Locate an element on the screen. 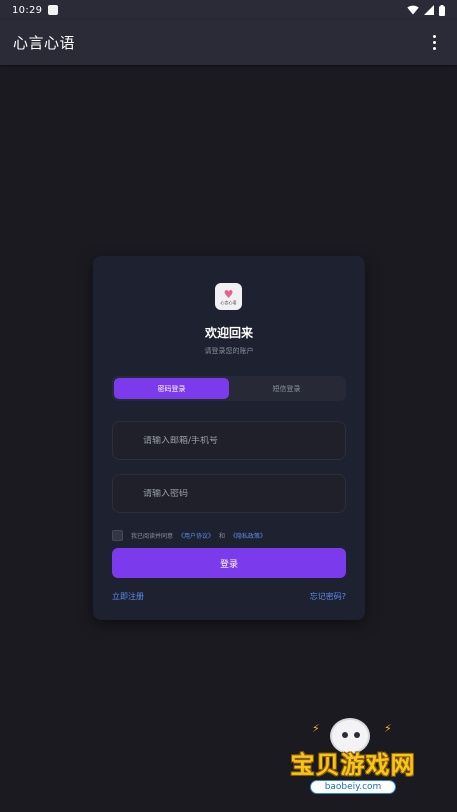  watermark-url: baobeiy.com is located at coordinates (353, 787).